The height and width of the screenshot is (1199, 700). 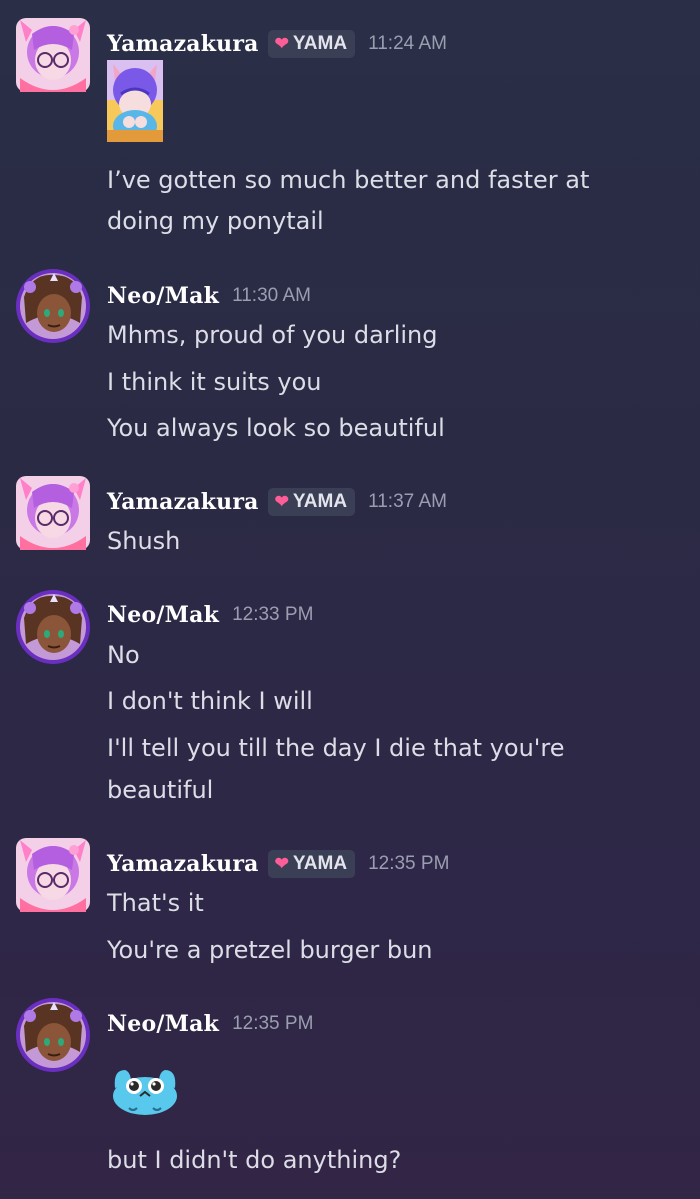 I want to click on blue-crying-emoji, so click(x=145, y=1092).